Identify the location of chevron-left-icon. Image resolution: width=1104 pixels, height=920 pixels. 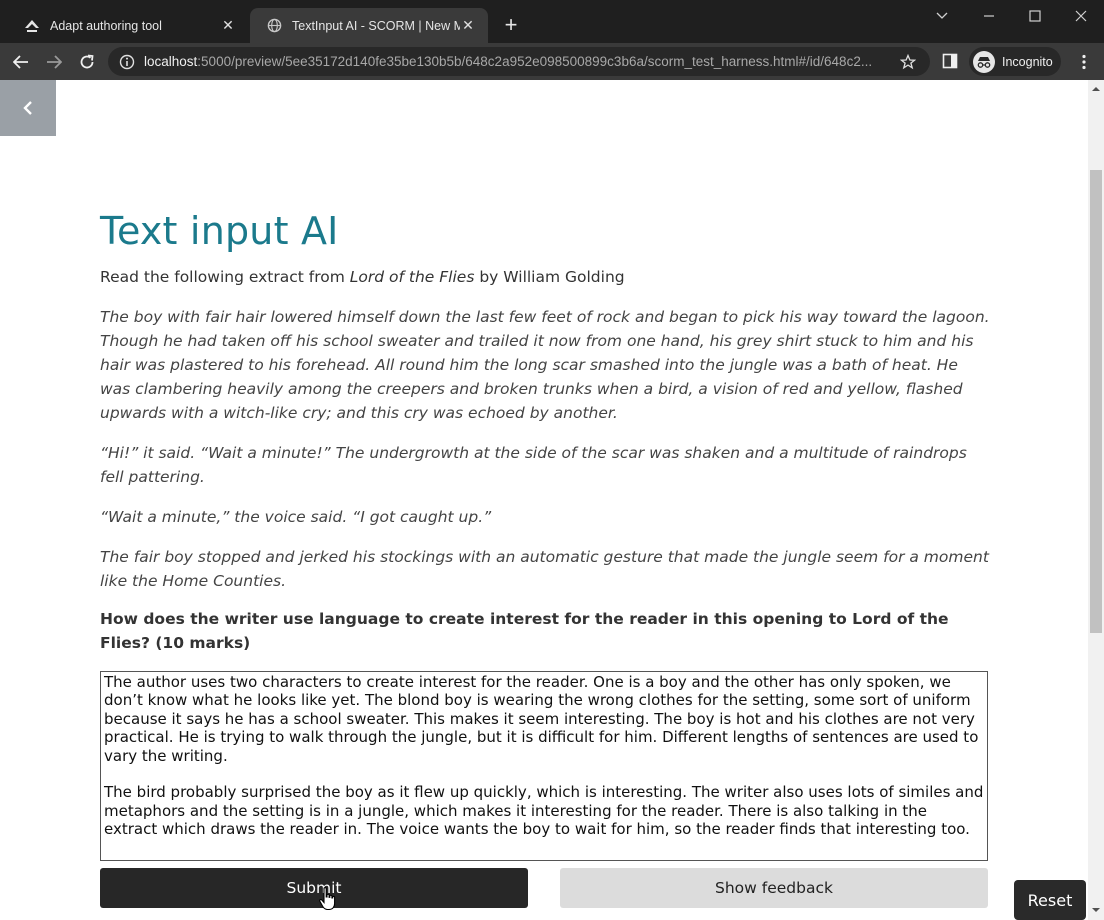
(27, 108).